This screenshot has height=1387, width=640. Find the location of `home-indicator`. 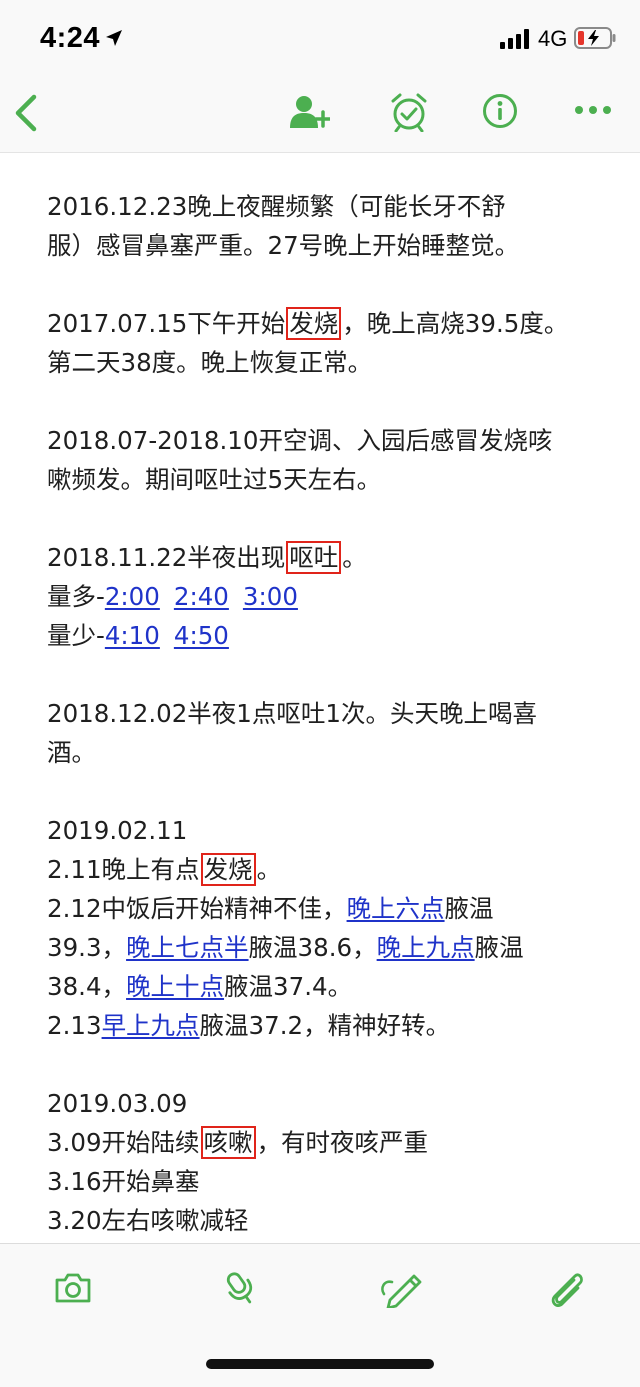

home-indicator is located at coordinates (320, 1364).